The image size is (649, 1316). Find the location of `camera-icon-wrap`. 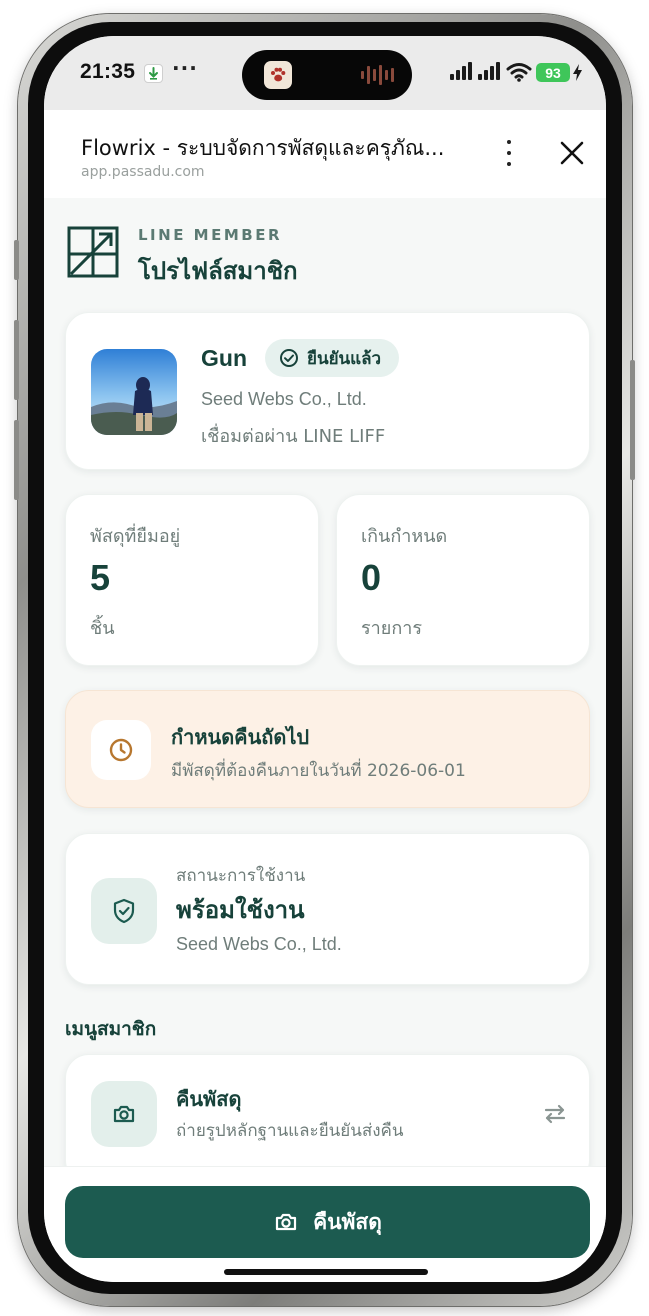

camera-icon-wrap is located at coordinates (124, 1114).